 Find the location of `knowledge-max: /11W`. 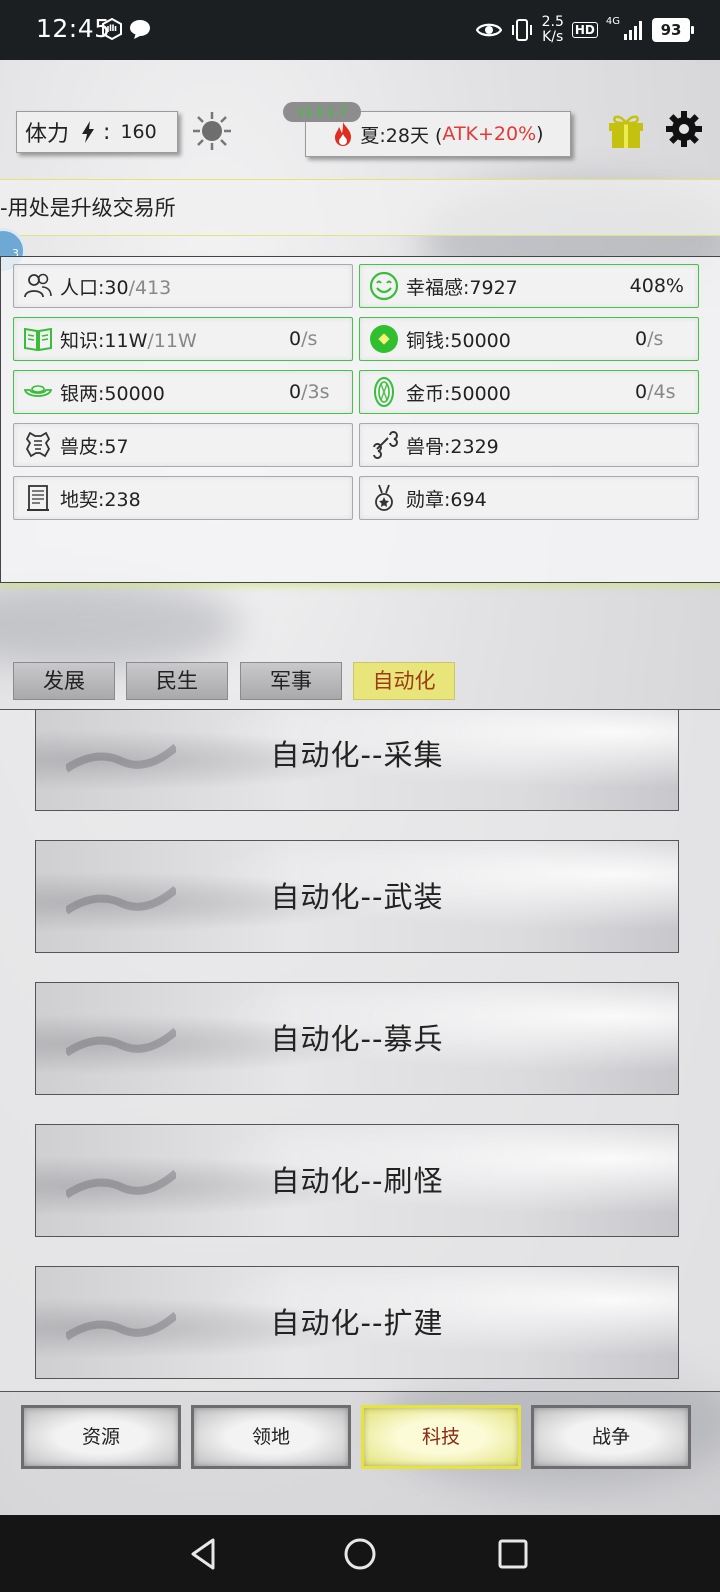

knowledge-max: /11W is located at coordinates (172, 340).